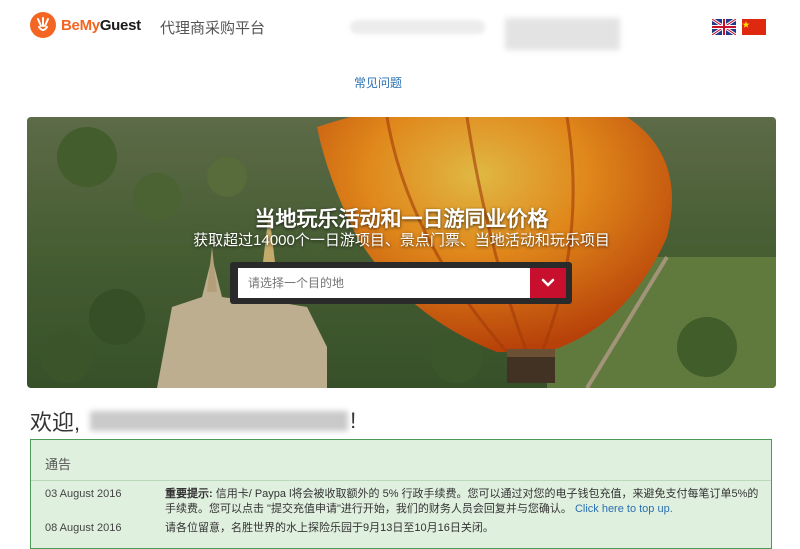 This screenshot has height=549, width=800. I want to click on welcome-prefix: 欢迎,, so click(55, 422).